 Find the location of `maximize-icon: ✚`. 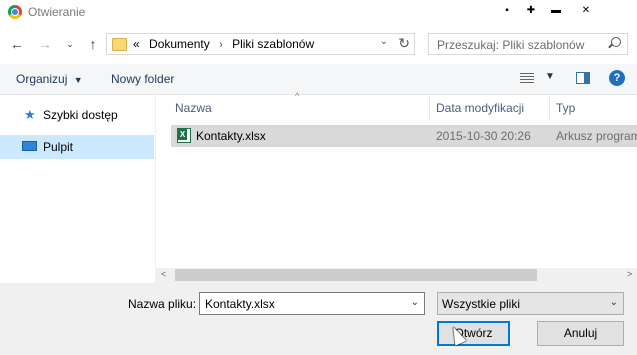

maximize-icon: ✚ is located at coordinates (531, 11).